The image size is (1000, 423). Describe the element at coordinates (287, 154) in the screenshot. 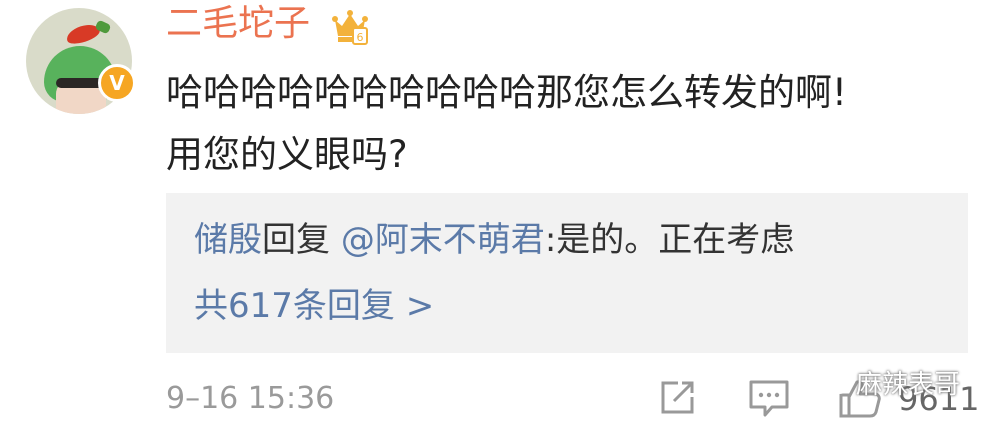

I see `comment-line-2: 用您的义眼吗?` at that location.